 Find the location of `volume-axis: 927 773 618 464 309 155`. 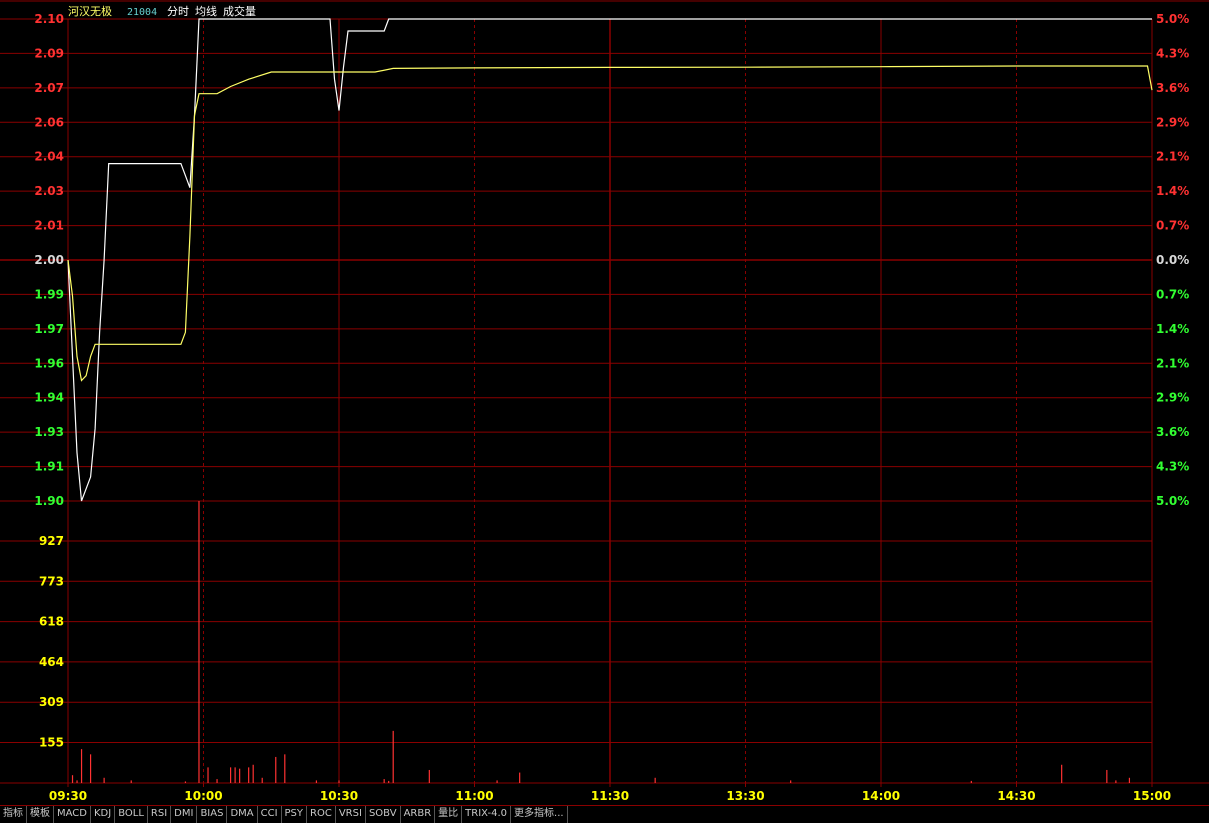

volume-axis: 927 773 618 464 309 155 is located at coordinates (51, 642).